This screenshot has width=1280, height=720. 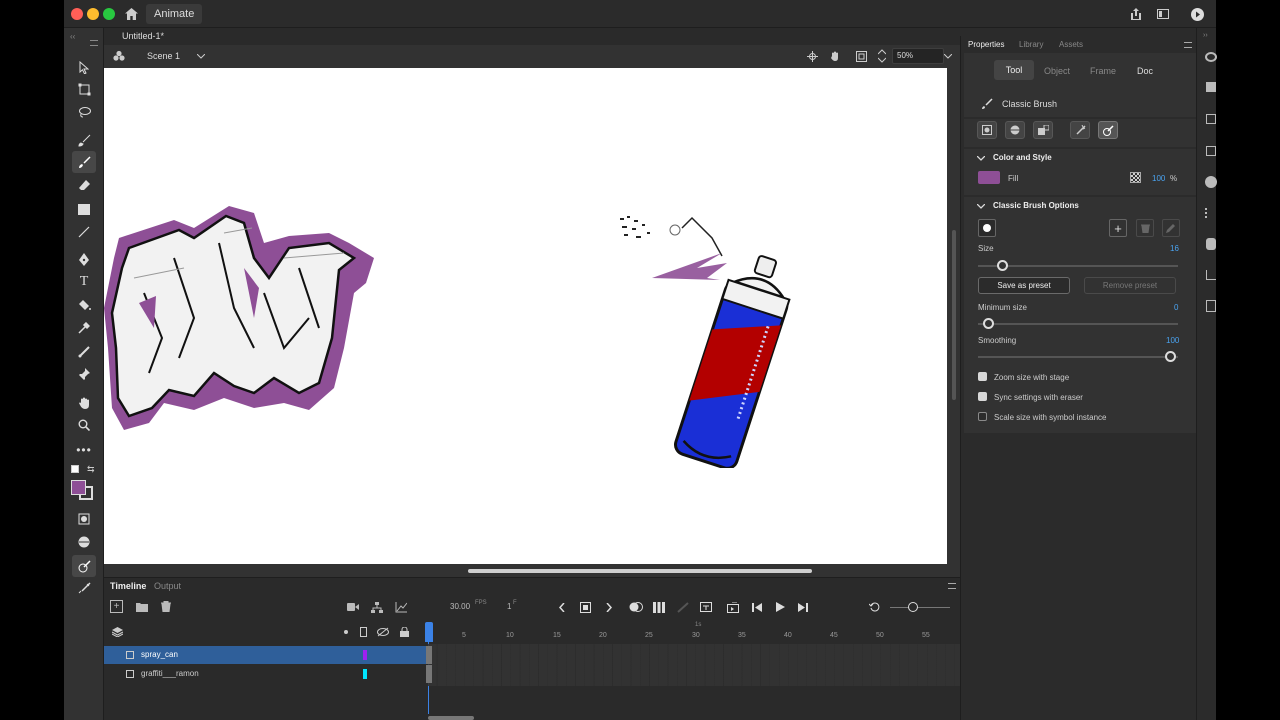 I want to click on hand-tool-icon, so click(x=84, y=402).